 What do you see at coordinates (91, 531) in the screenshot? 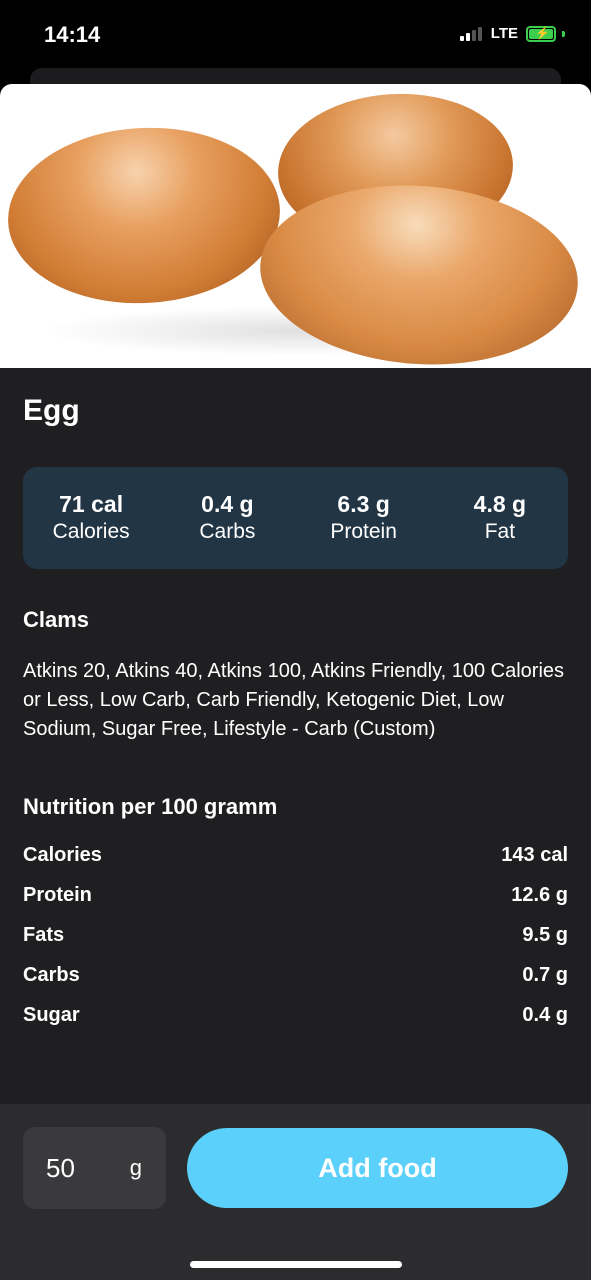
I see `macro-label: Calories` at bounding box center [91, 531].